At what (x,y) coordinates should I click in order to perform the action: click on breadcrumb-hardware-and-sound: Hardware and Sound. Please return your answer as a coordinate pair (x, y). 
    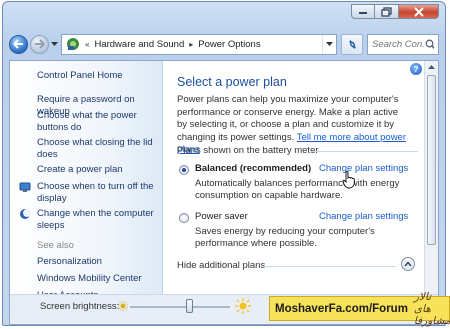
    Looking at the image, I should click on (139, 44).